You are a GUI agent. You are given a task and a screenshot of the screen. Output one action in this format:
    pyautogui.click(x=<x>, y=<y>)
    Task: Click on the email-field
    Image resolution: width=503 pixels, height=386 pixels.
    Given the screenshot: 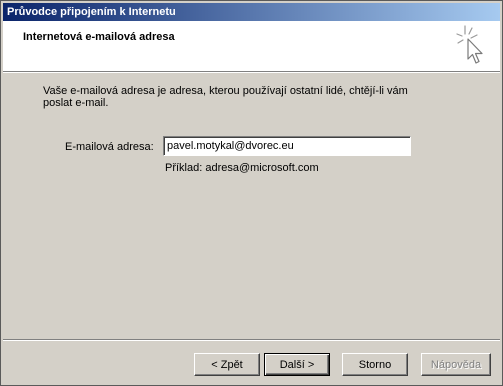 What is the action you would take?
    pyautogui.click(x=287, y=146)
    